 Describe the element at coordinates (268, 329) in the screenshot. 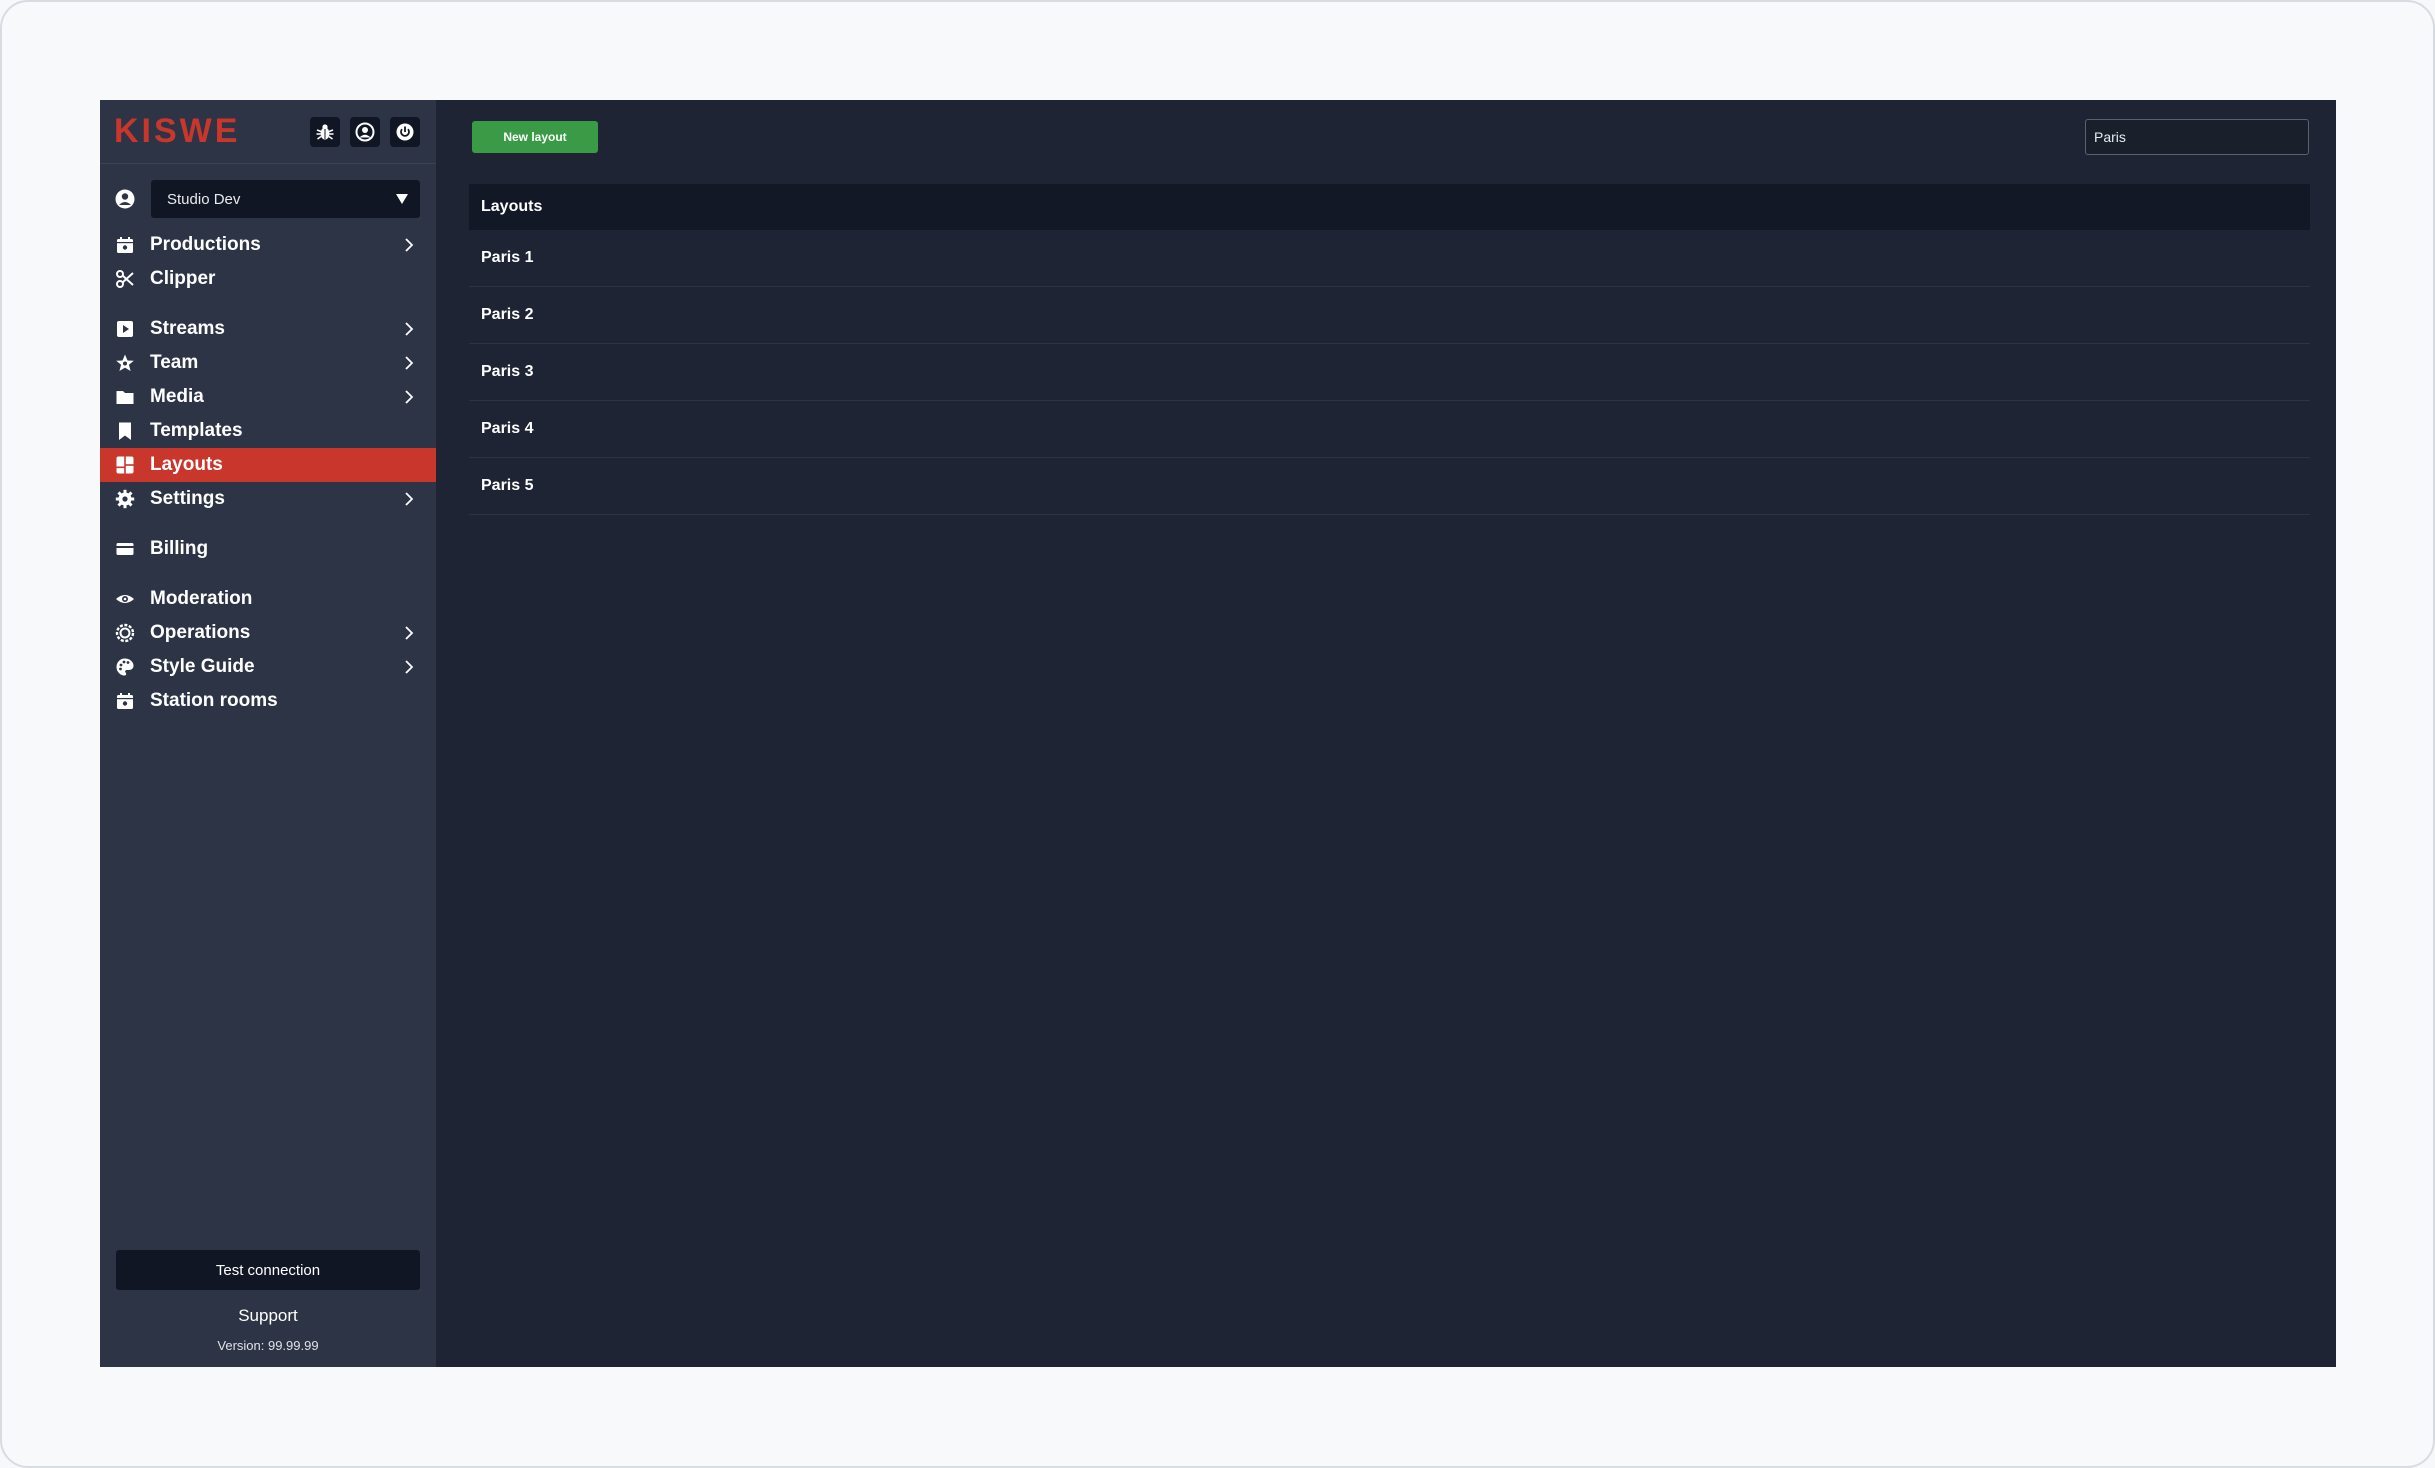

I see `sidebar-item-streams: Streams` at that location.